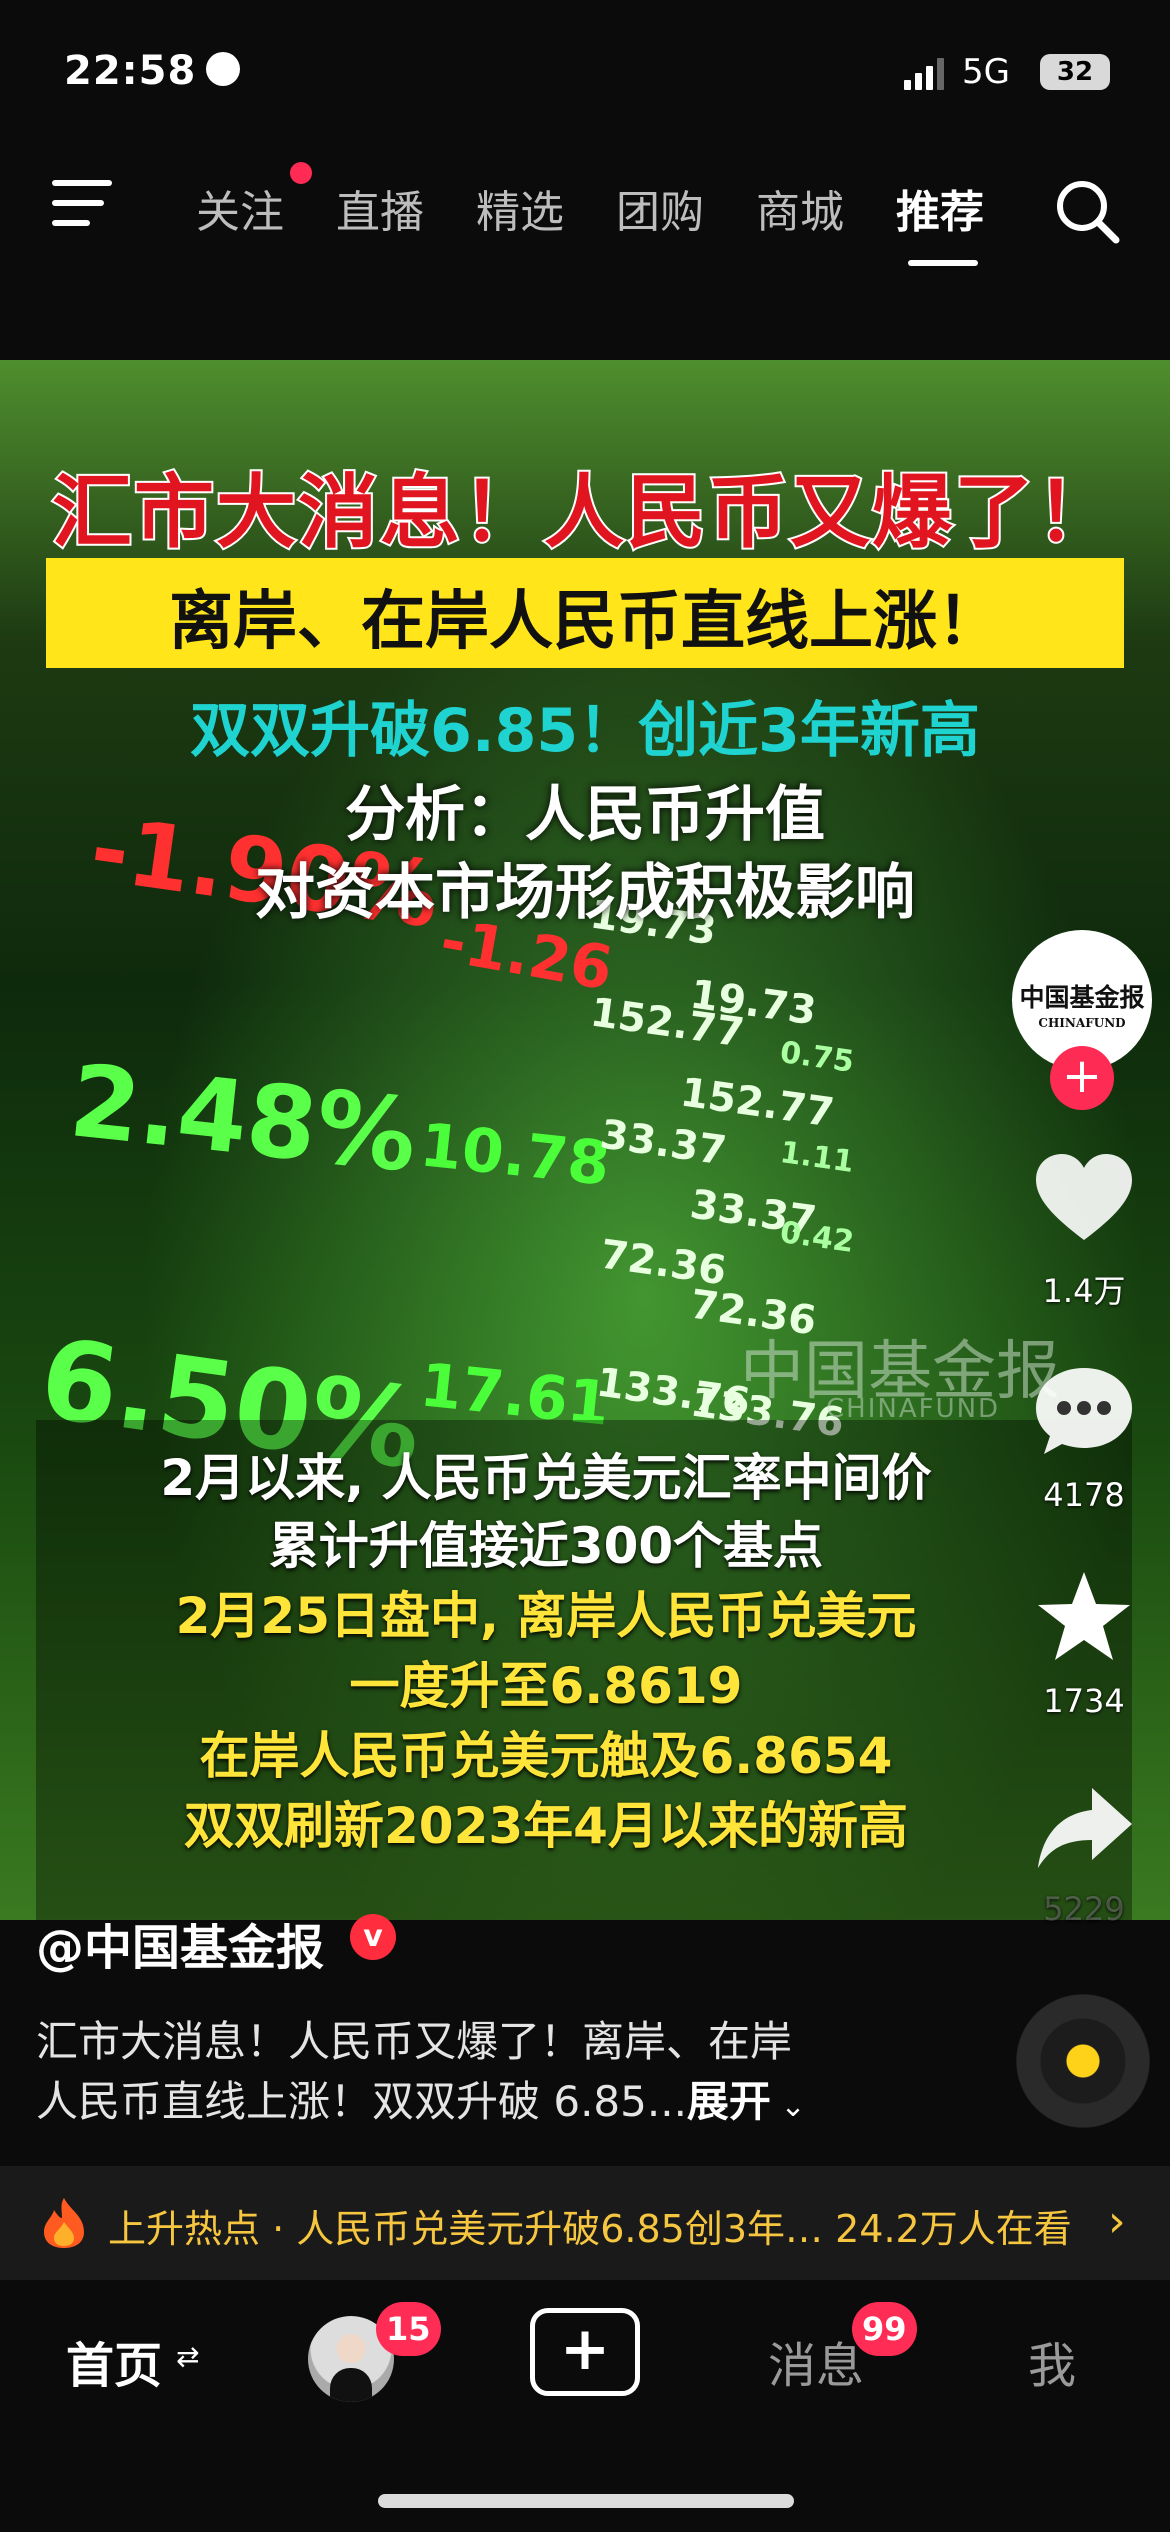 This screenshot has width=1170, height=2532. Describe the element at coordinates (223, 69) in the screenshot. I see `smiley-icon` at that location.